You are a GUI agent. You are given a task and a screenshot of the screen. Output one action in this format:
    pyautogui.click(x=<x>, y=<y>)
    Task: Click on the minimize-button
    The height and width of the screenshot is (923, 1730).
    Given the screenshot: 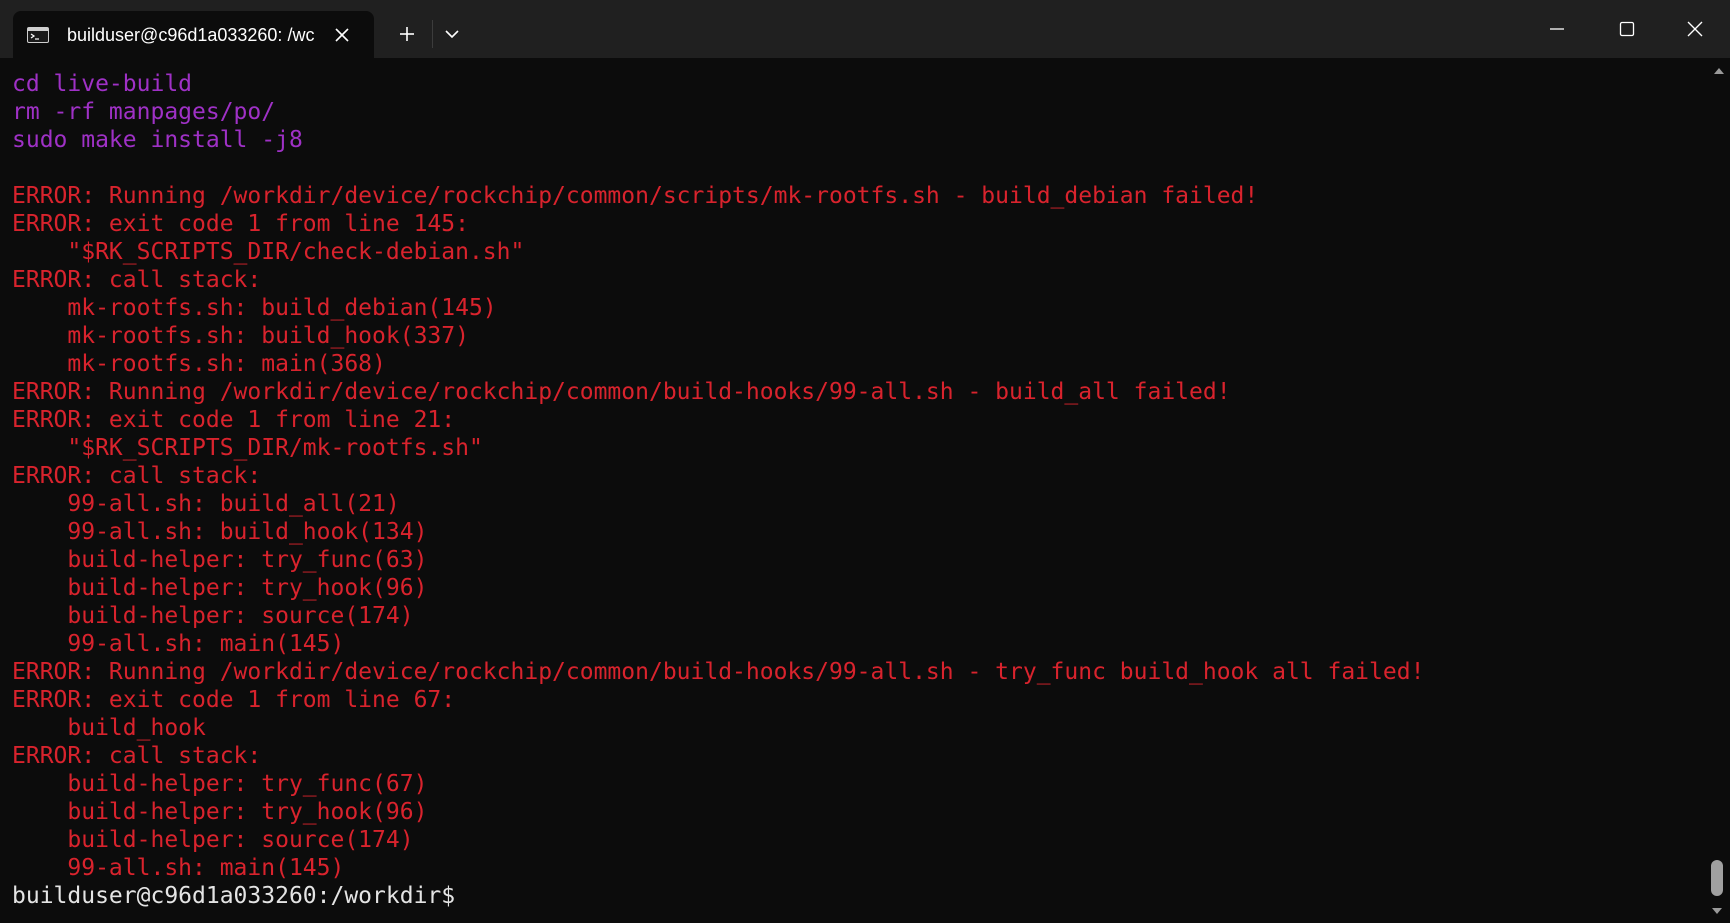 What is the action you would take?
    pyautogui.click(x=1557, y=29)
    